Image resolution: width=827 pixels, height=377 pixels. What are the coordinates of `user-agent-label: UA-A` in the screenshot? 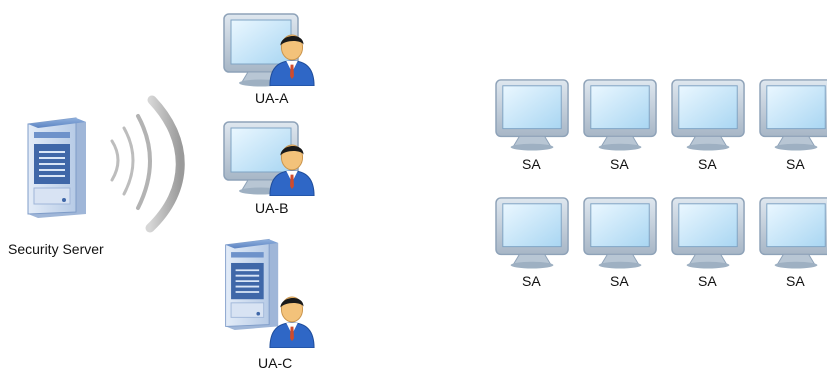 It's located at (272, 98).